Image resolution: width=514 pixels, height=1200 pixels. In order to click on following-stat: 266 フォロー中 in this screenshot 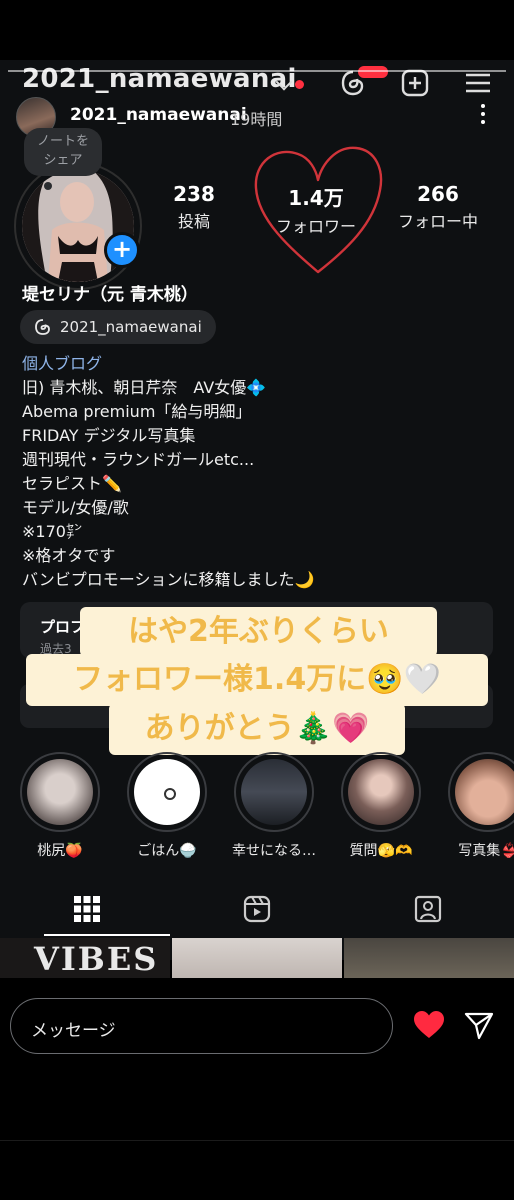, I will do `click(438, 207)`.